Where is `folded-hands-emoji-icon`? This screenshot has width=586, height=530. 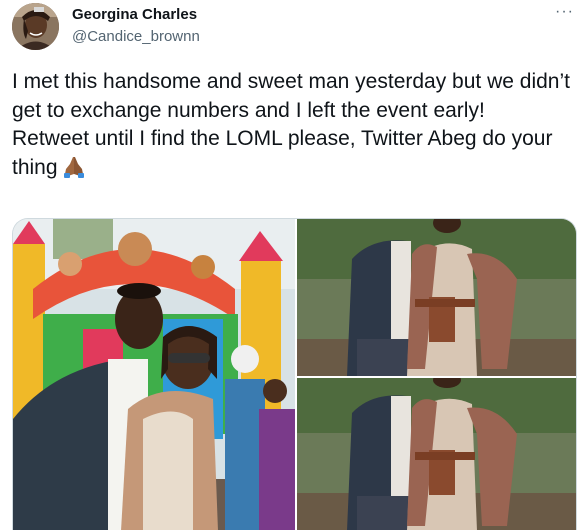 folded-hands-emoji-icon is located at coordinates (74, 170).